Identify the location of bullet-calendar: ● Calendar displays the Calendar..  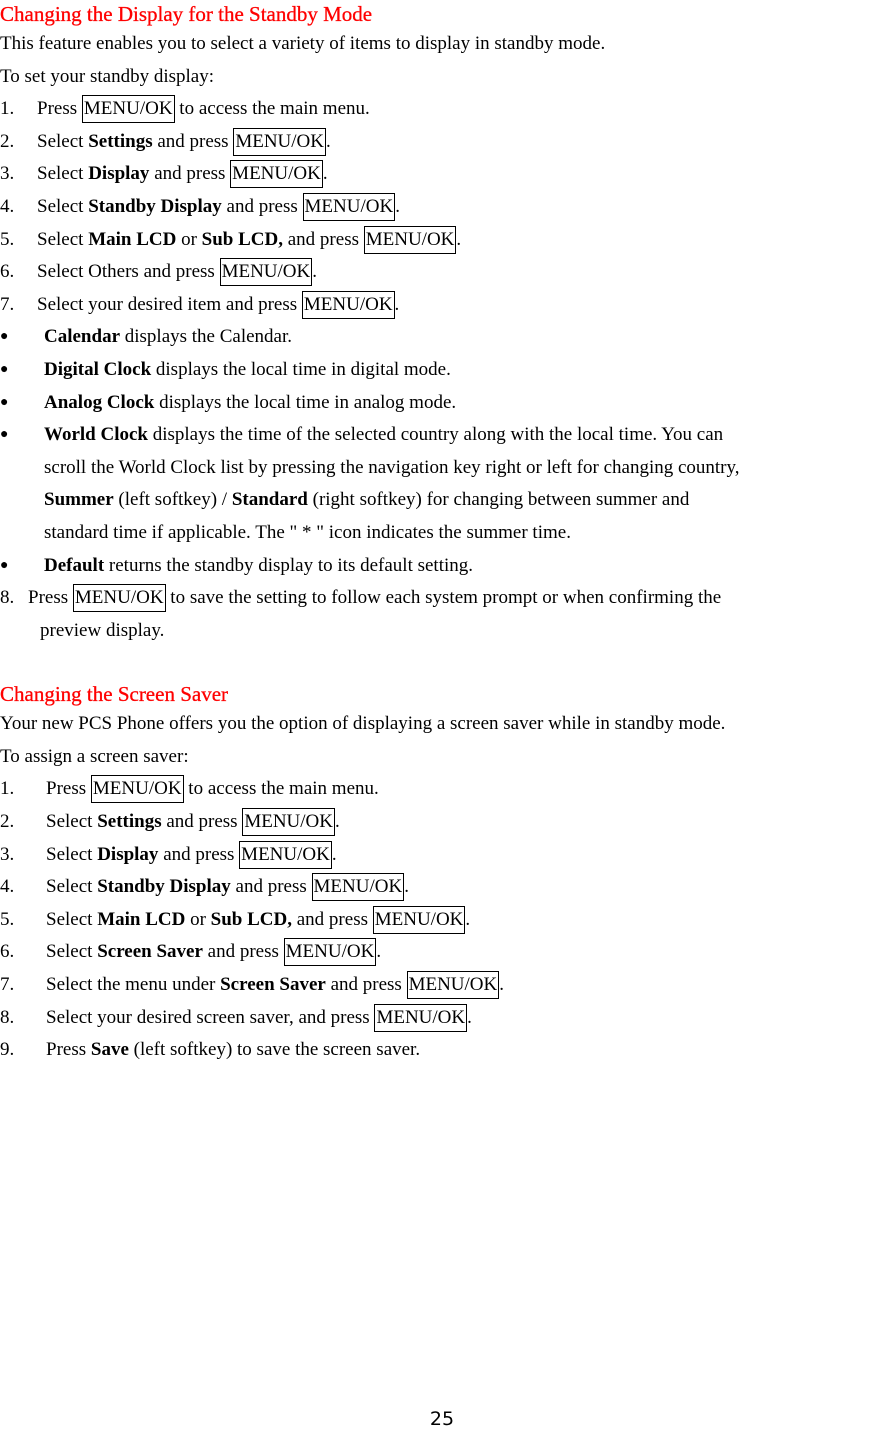
(442, 337).